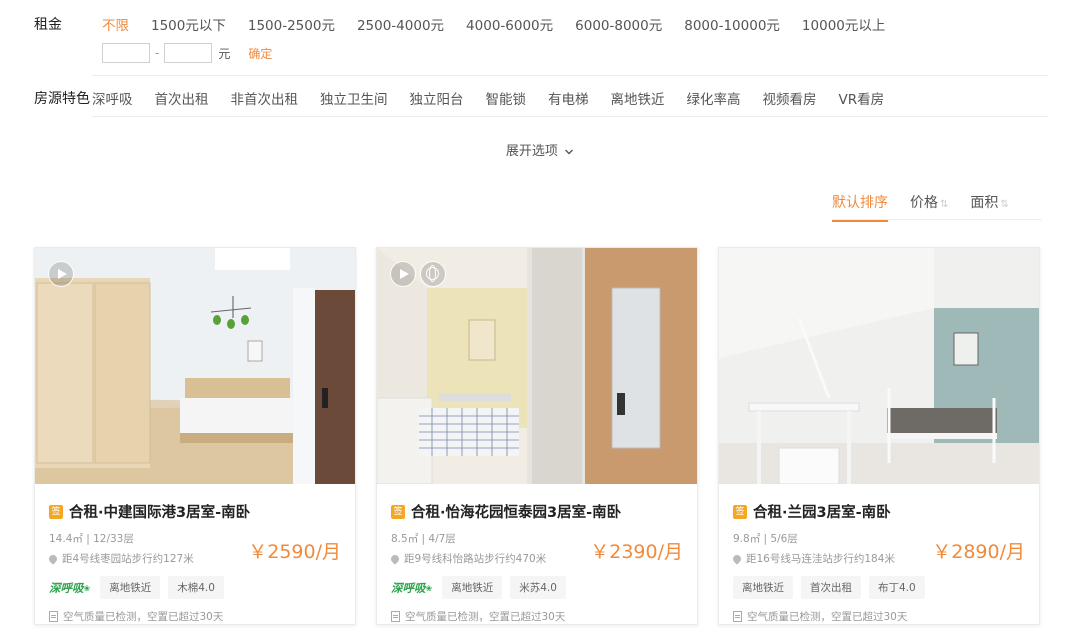  Describe the element at coordinates (568, 98) in the screenshot. I see `feature-option-elevator: 有电梯` at that location.